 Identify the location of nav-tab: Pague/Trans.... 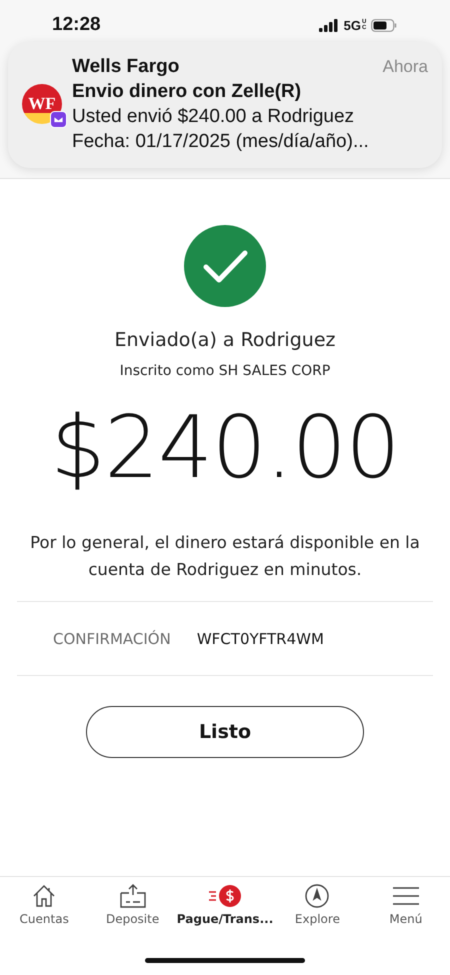
(225, 914).